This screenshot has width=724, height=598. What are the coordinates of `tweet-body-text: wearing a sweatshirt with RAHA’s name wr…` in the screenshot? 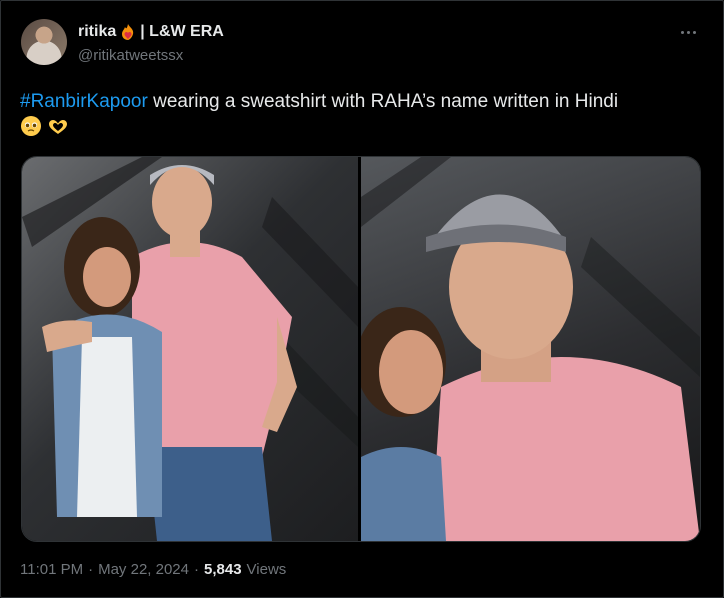 It's located at (383, 101).